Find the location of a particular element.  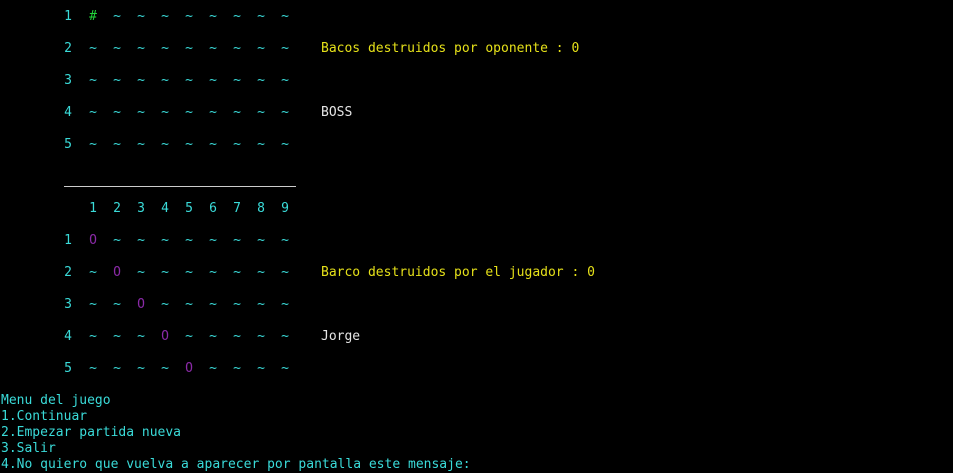

board-row: 5 ~ ~ ~ ~ O ~ ~ ~ ~ is located at coordinates (150, 369).